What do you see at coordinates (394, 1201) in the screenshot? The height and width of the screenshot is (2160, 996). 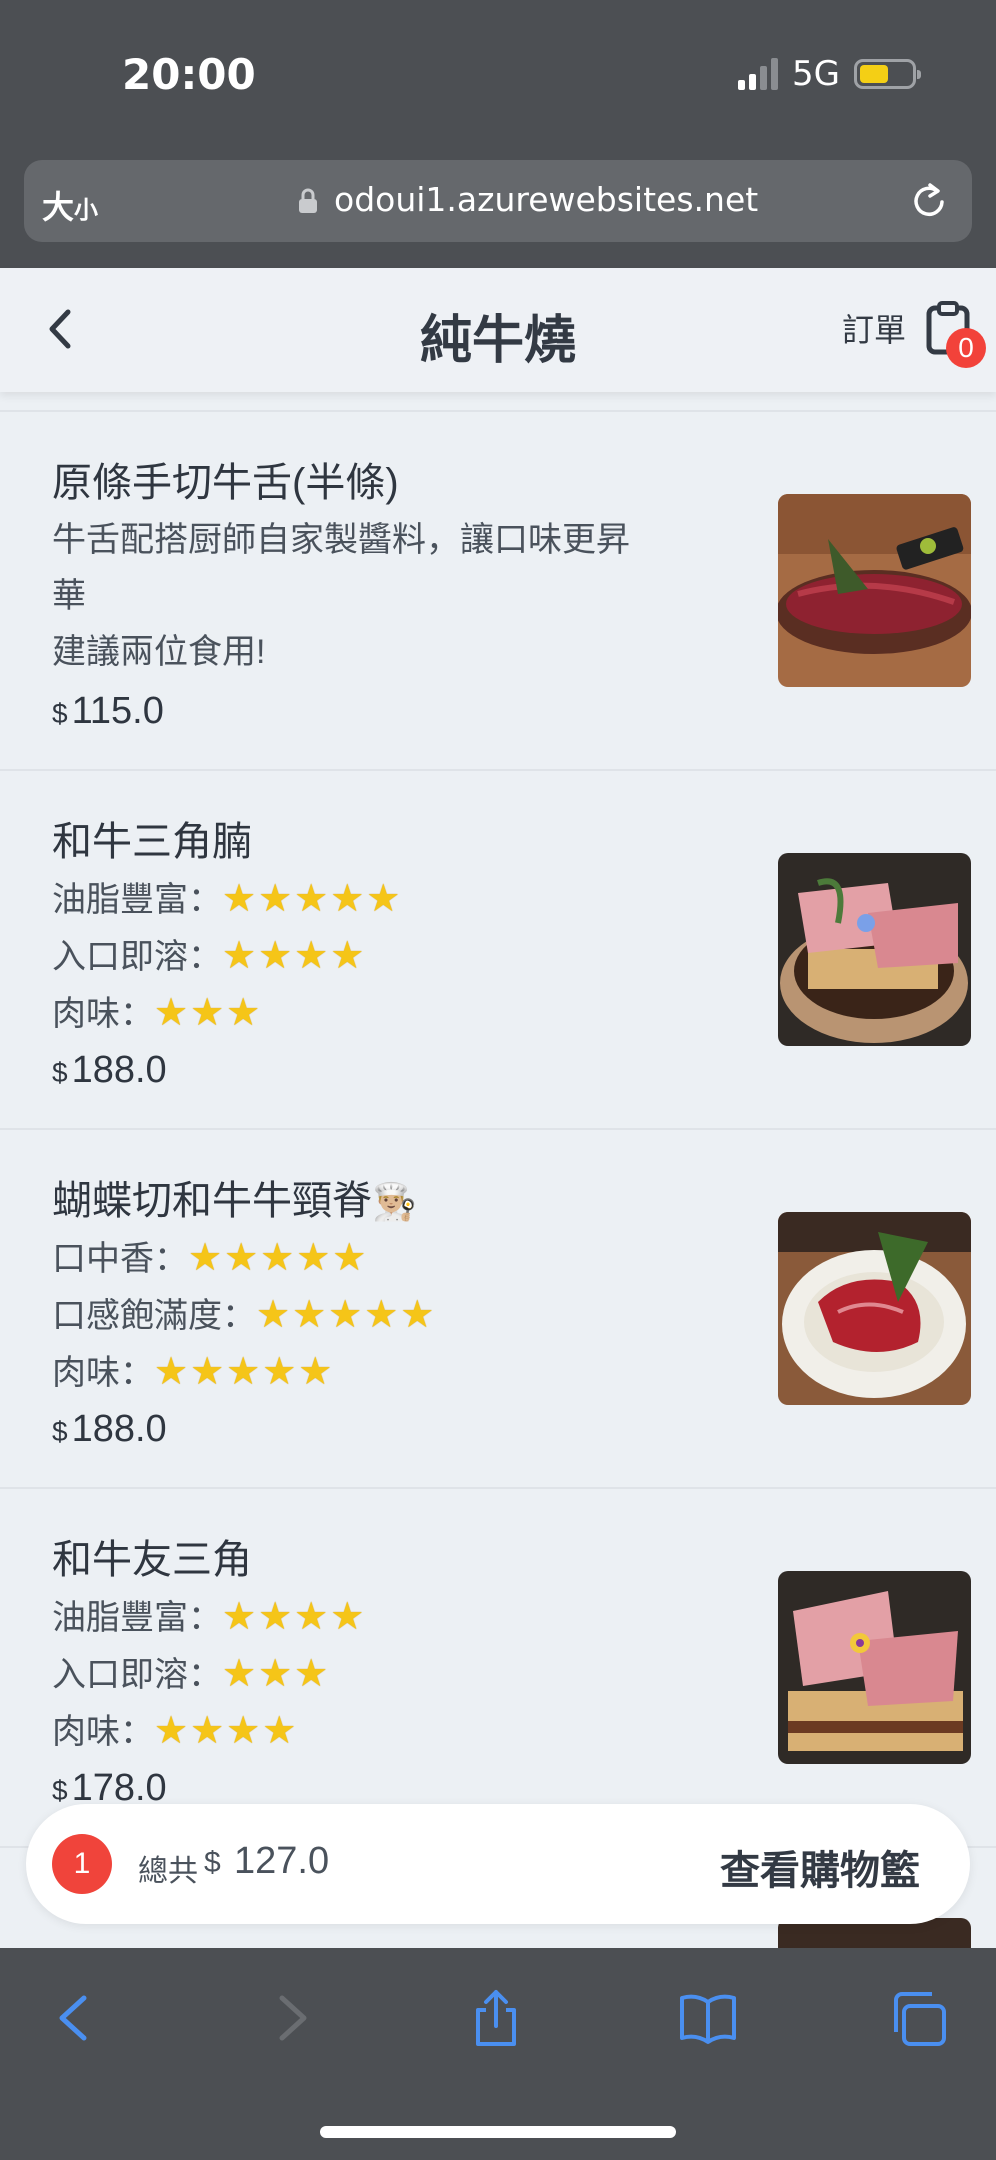 I see `chef-emoji-icon: 👨🏼‍🍳` at bounding box center [394, 1201].